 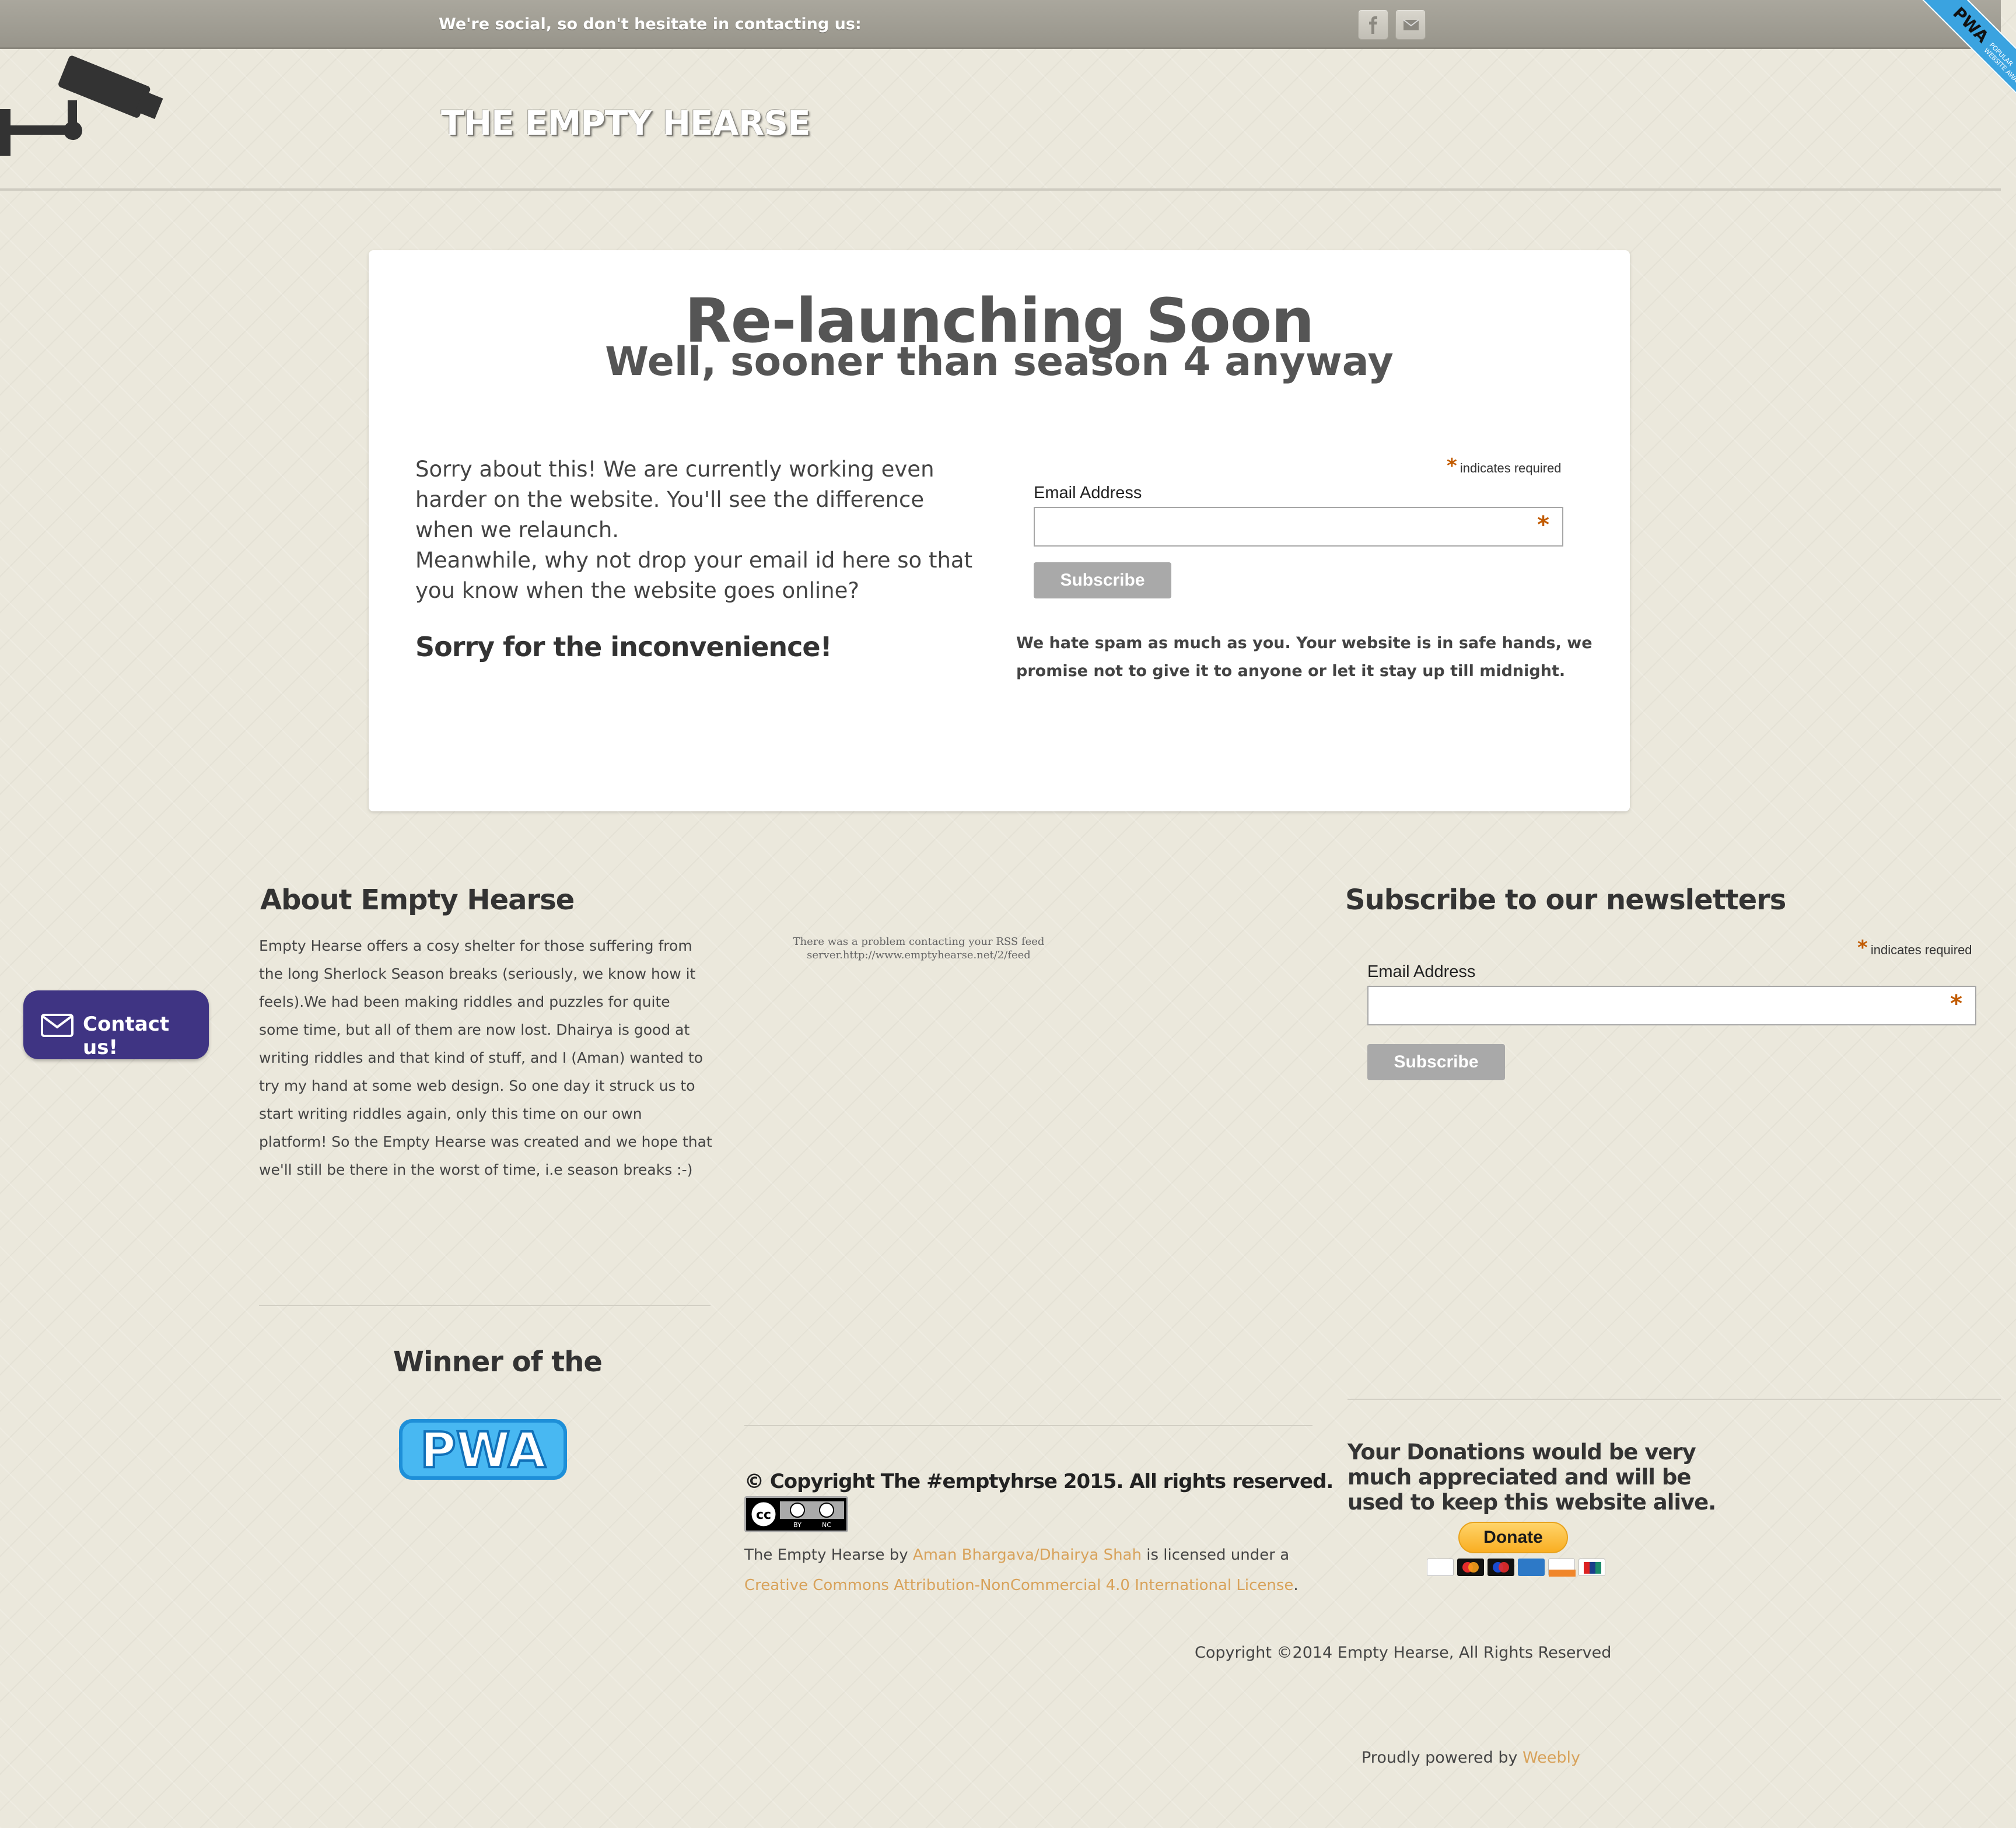 I want to click on mastercard-icon, so click(x=1470, y=1567).